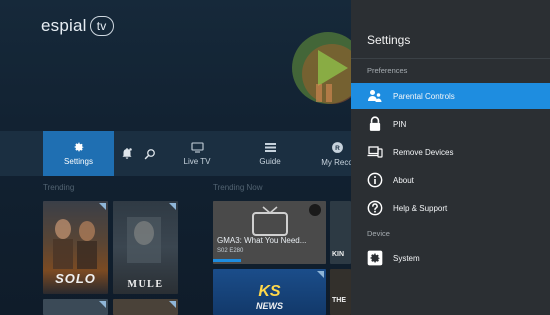 Image resolution: width=550 pixels, height=315 pixels. I want to click on svg-text: R, so click(337, 147).